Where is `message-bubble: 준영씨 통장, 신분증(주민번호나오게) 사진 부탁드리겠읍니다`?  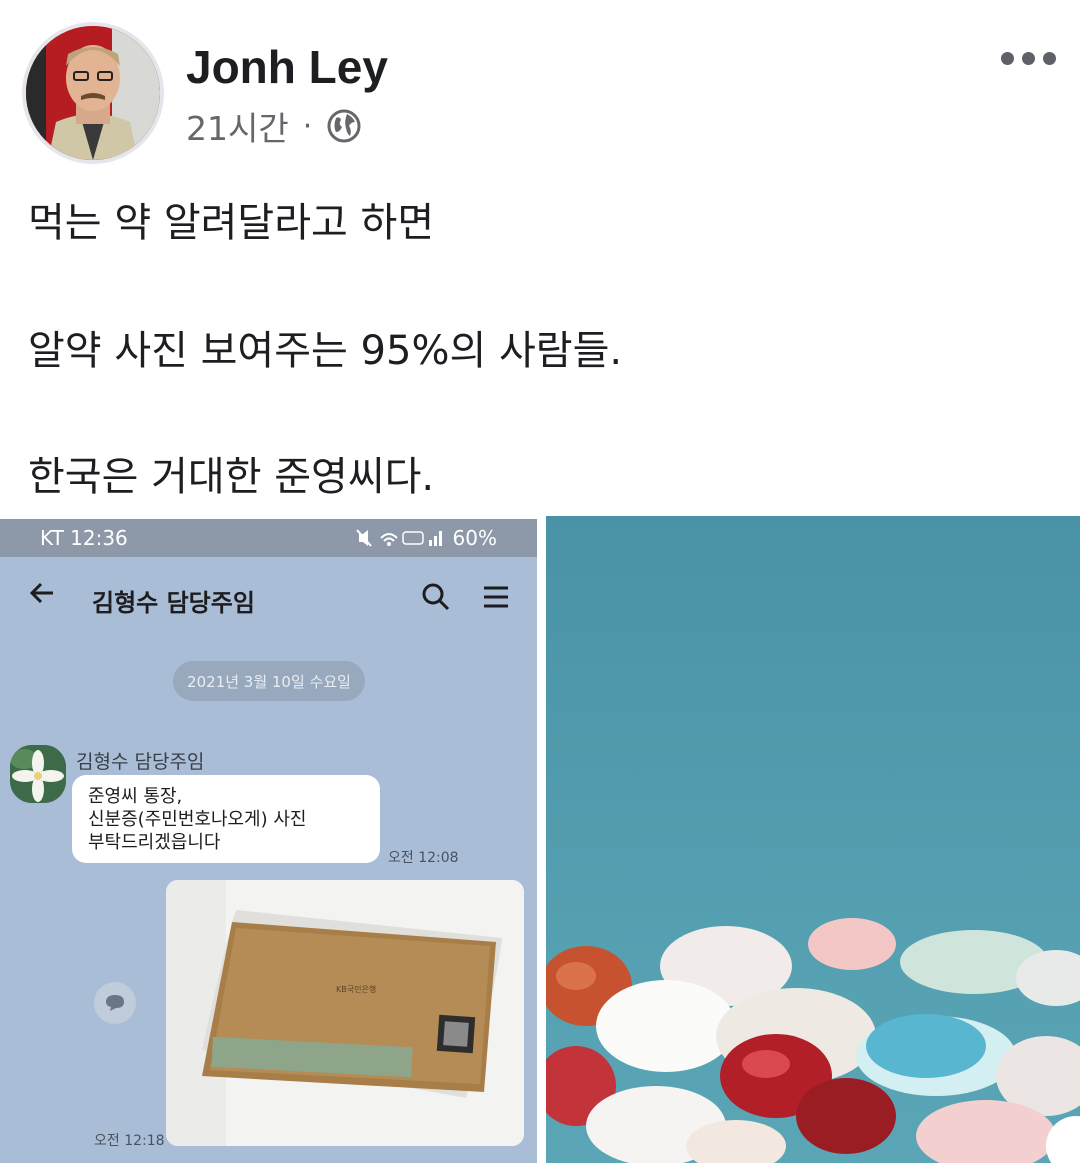
message-bubble: 준영씨 통장, 신분증(주민번호나오게) 사진 부탁드리겠읍니다 is located at coordinates (226, 819).